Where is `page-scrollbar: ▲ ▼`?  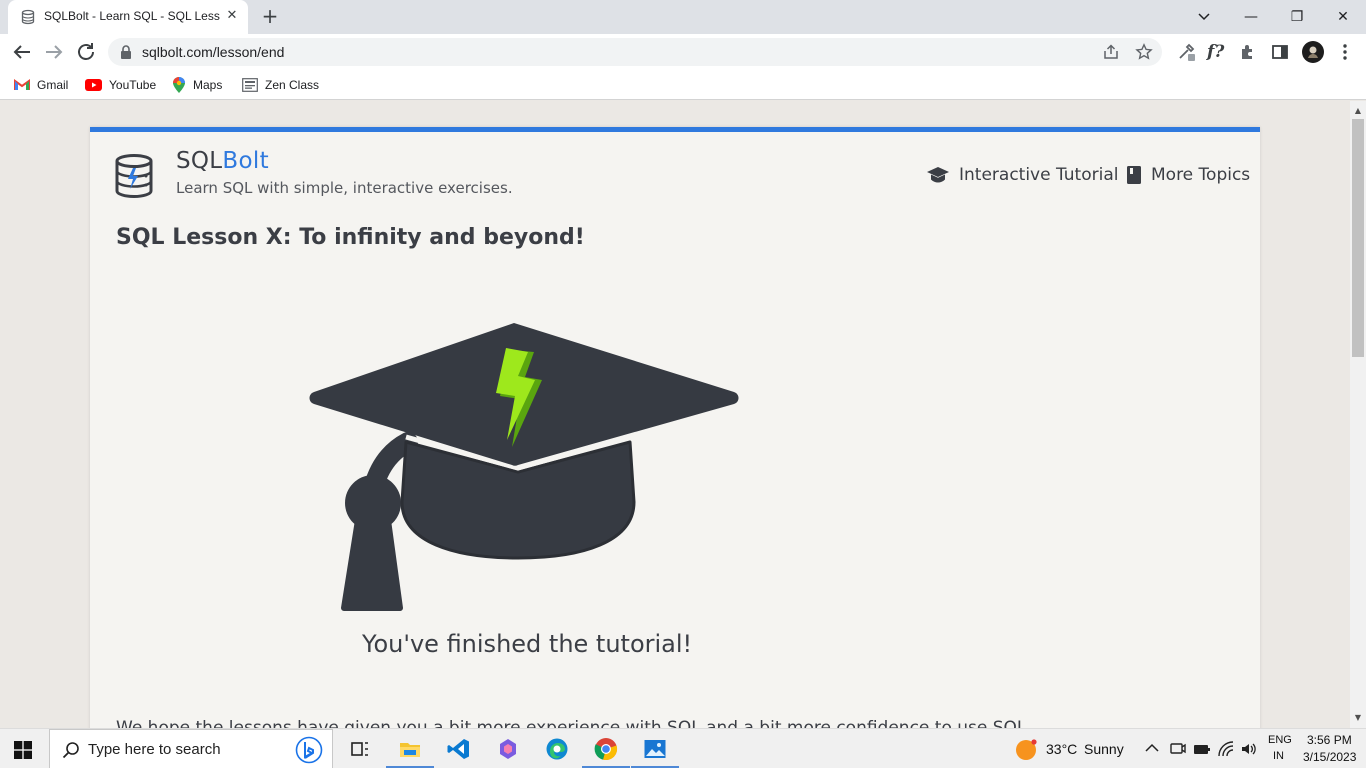 page-scrollbar: ▲ ▼ is located at coordinates (1358, 414).